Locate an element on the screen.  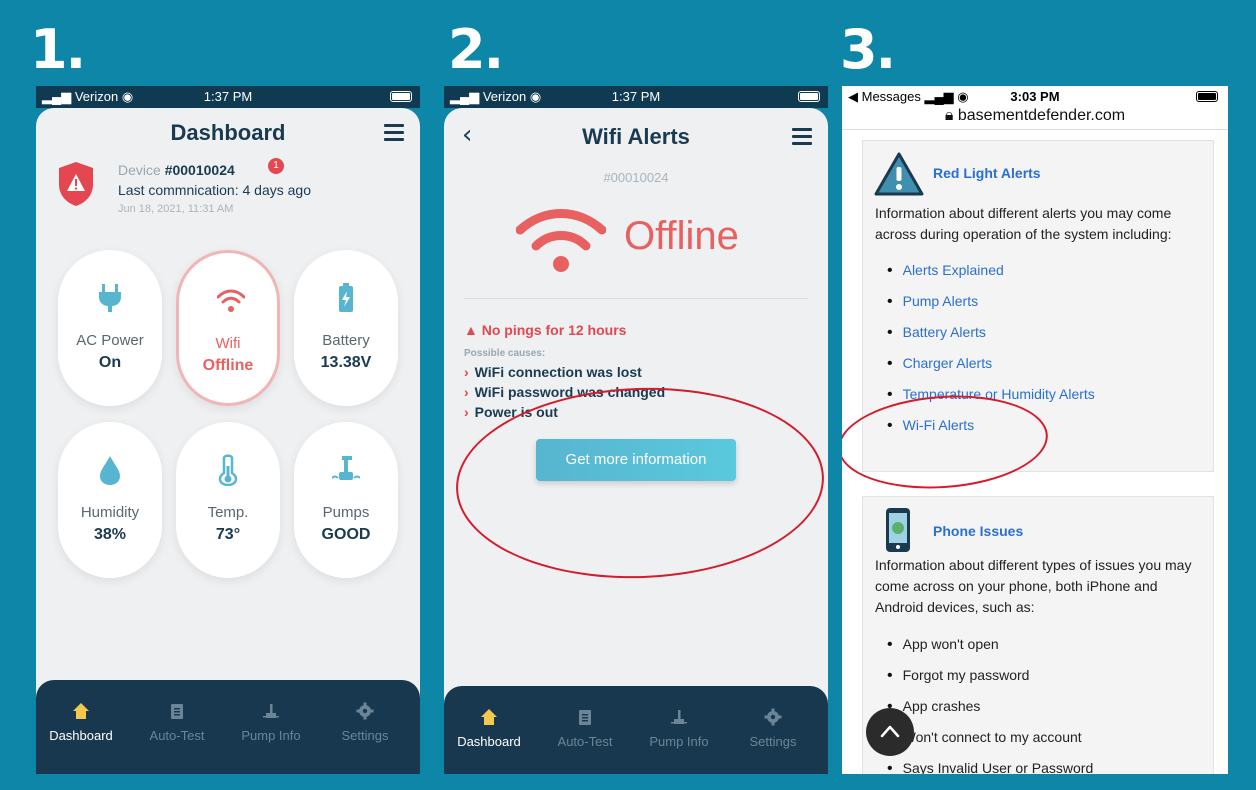
warning-triangle-icon is located at coordinates (899, 174).